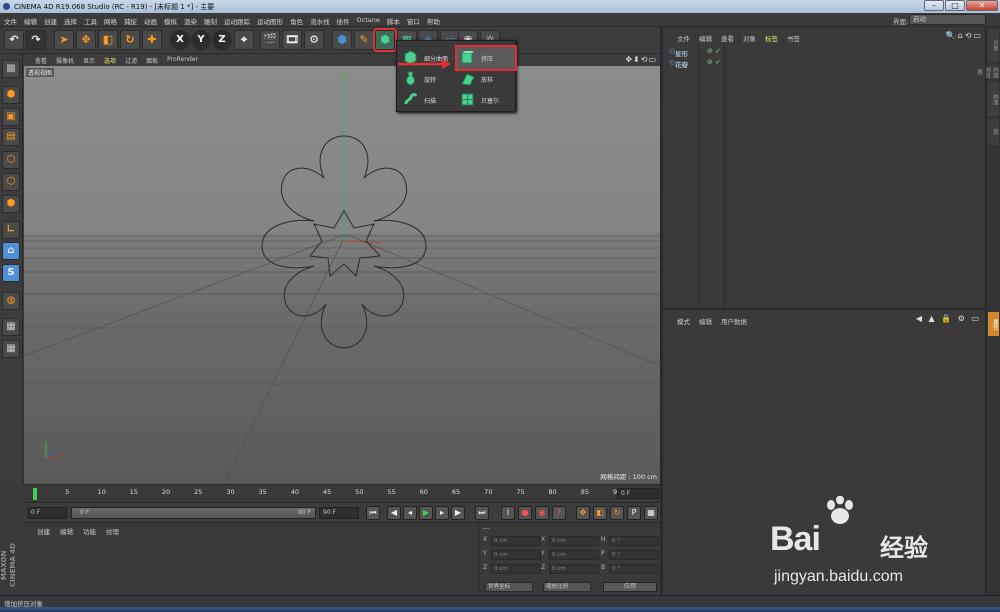 This screenshot has height=612, width=1000. Describe the element at coordinates (342, 40) in the screenshot. I see `cube-primitive-icon: ⬢` at that location.